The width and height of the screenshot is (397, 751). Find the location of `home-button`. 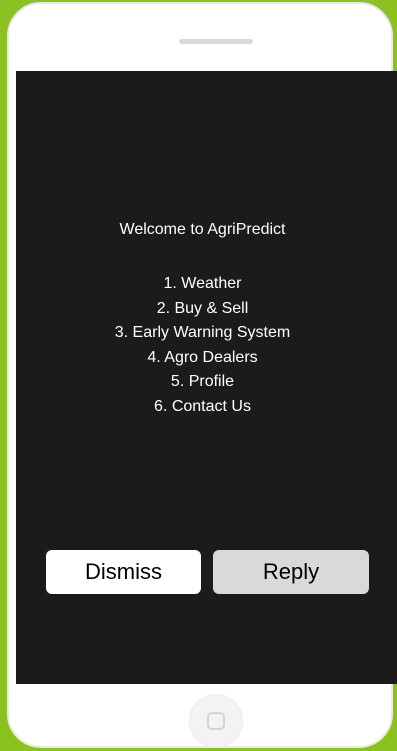

home-button is located at coordinates (216, 721).